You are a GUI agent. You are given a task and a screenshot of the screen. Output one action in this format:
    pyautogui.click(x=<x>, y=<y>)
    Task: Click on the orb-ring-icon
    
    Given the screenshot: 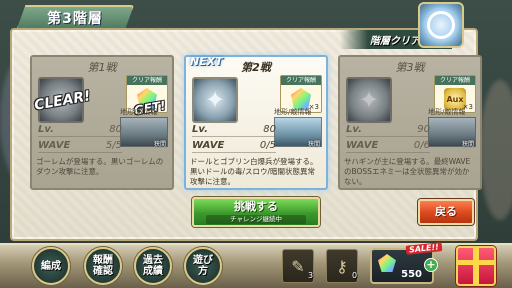 What is the action you would take?
    pyautogui.click(x=441, y=25)
    